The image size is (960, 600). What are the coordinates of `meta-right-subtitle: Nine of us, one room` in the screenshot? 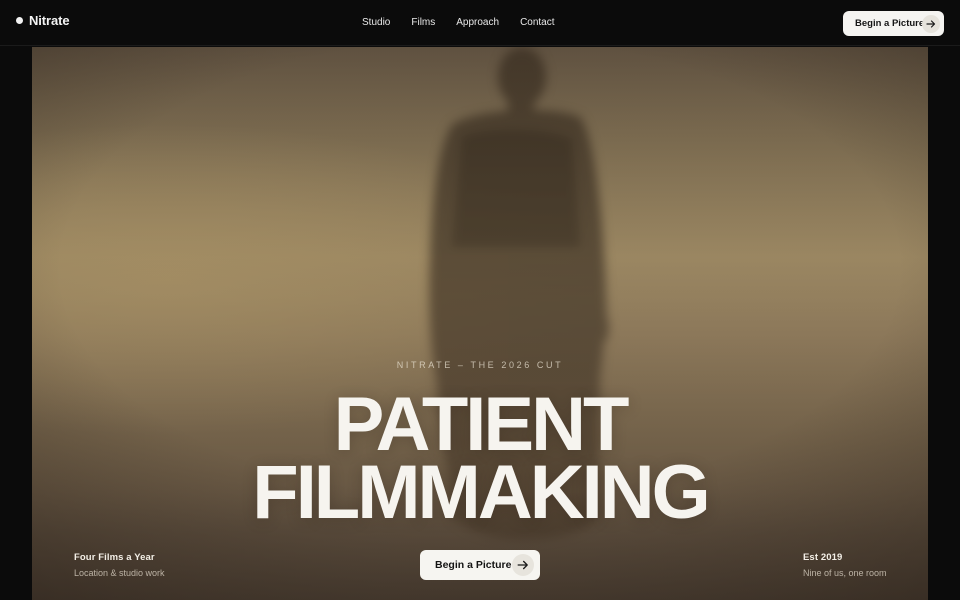 It's located at (845, 573).